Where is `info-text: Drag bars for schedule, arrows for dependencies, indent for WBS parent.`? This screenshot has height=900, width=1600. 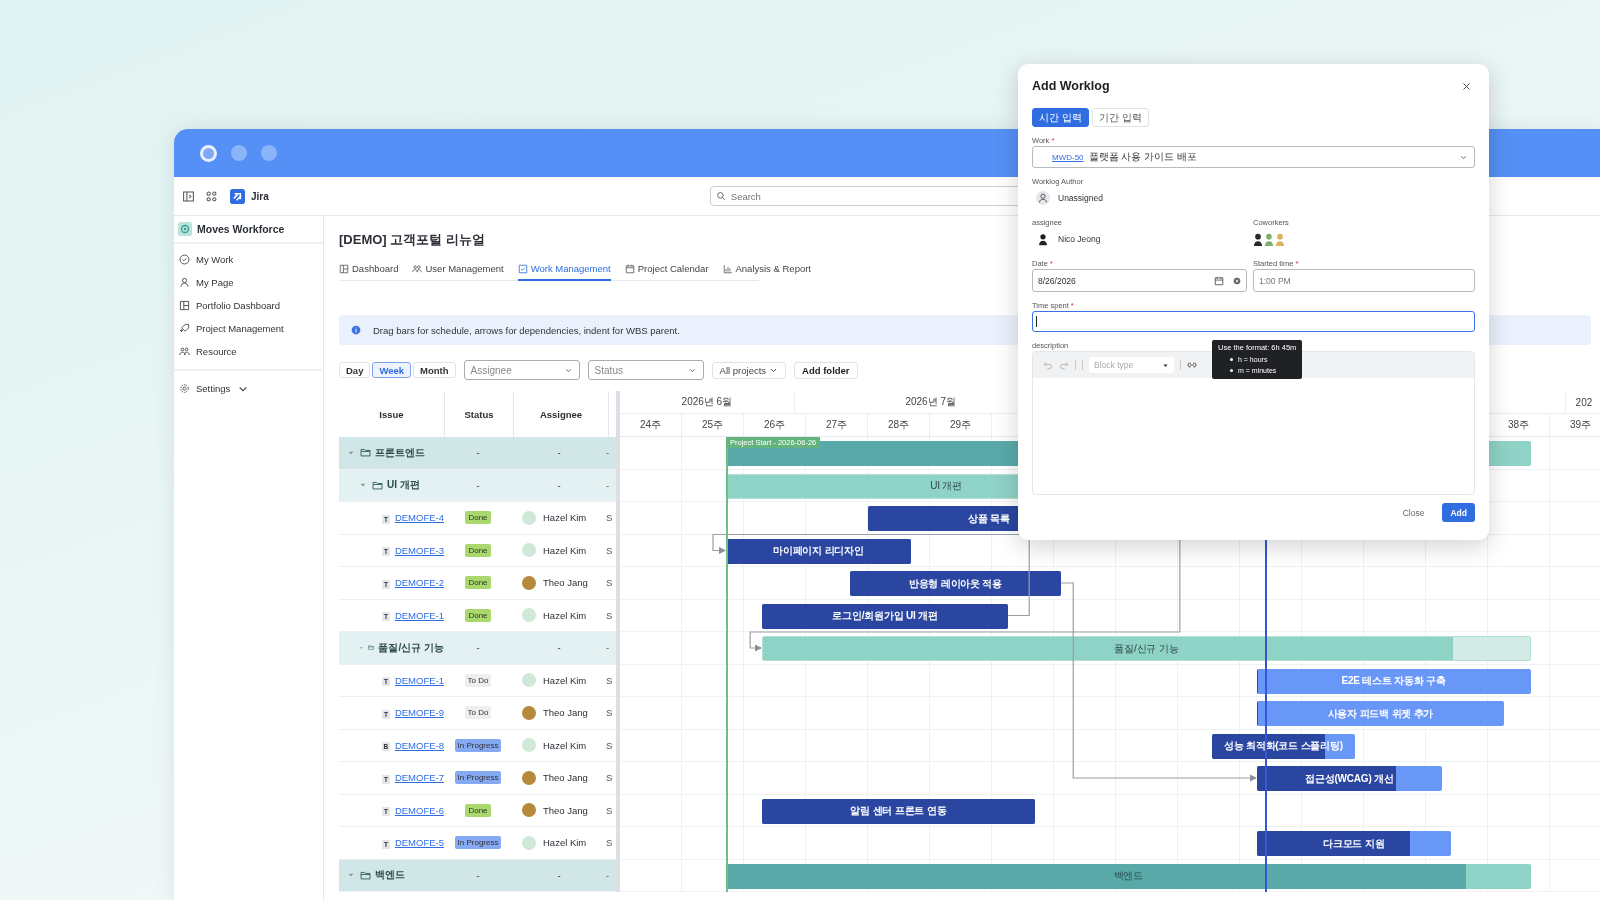
info-text: Drag bars for schedule, arrows for dependencies, indent for WBS parent. is located at coordinates (526, 330).